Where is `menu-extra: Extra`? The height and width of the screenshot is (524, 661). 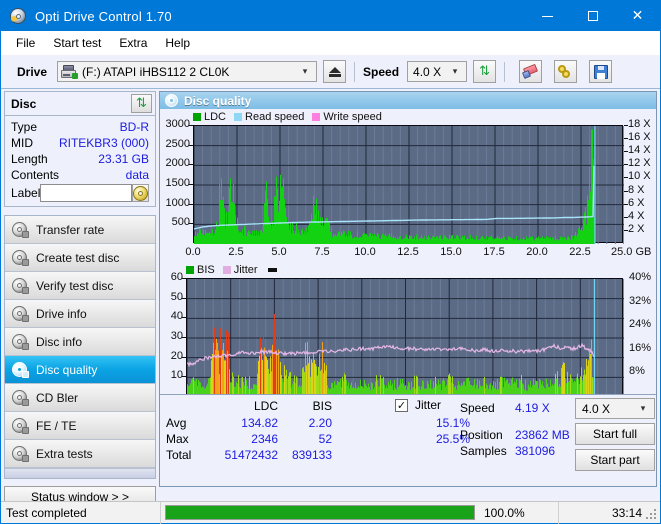 menu-extra: Extra is located at coordinates (133, 43).